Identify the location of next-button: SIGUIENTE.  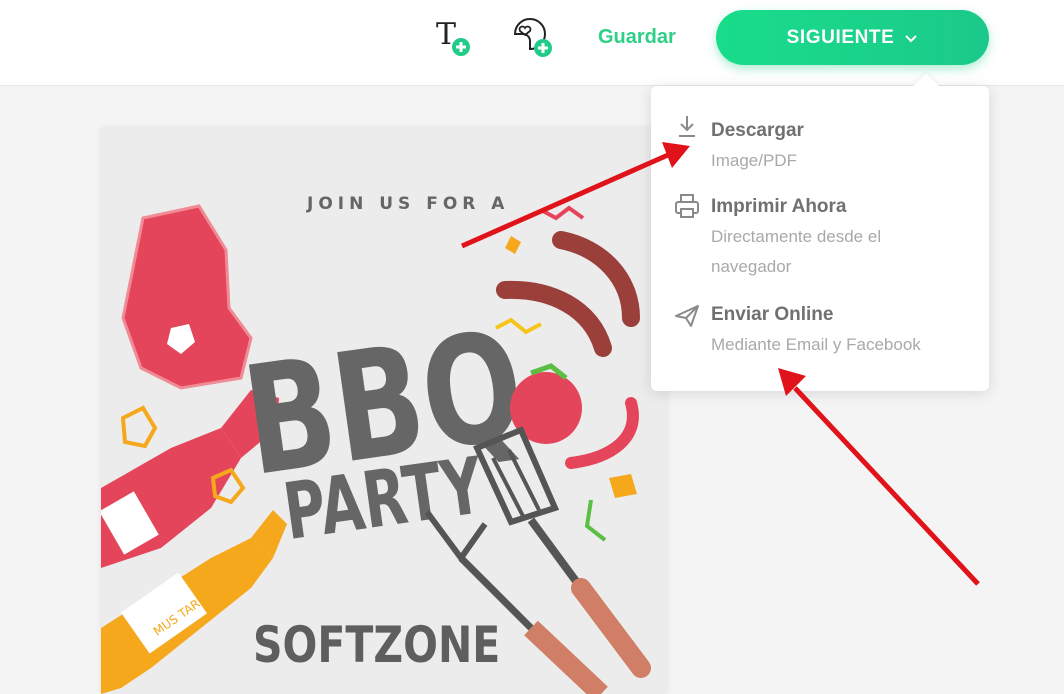
(852, 37).